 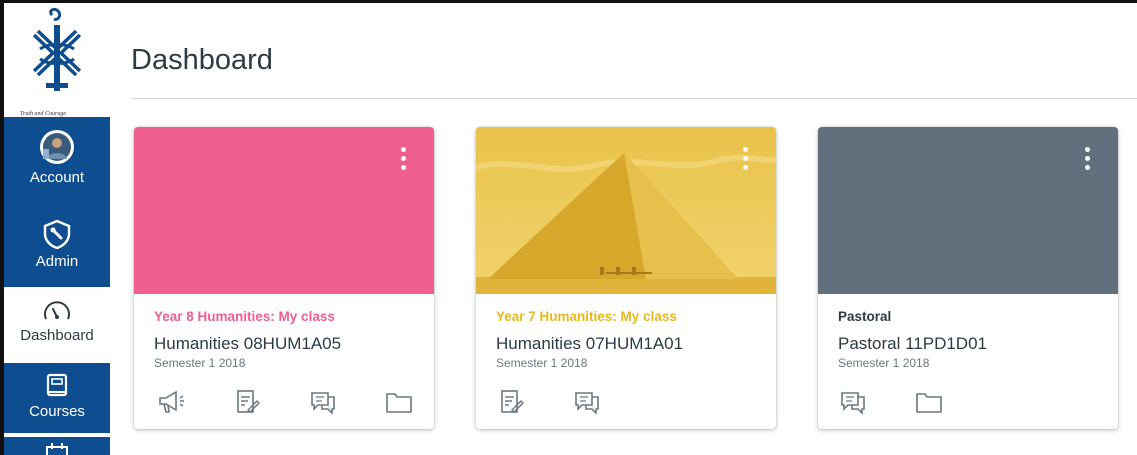 What do you see at coordinates (568, 1) in the screenshot?
I see `window-border-top` at bounding box center [568, 1].